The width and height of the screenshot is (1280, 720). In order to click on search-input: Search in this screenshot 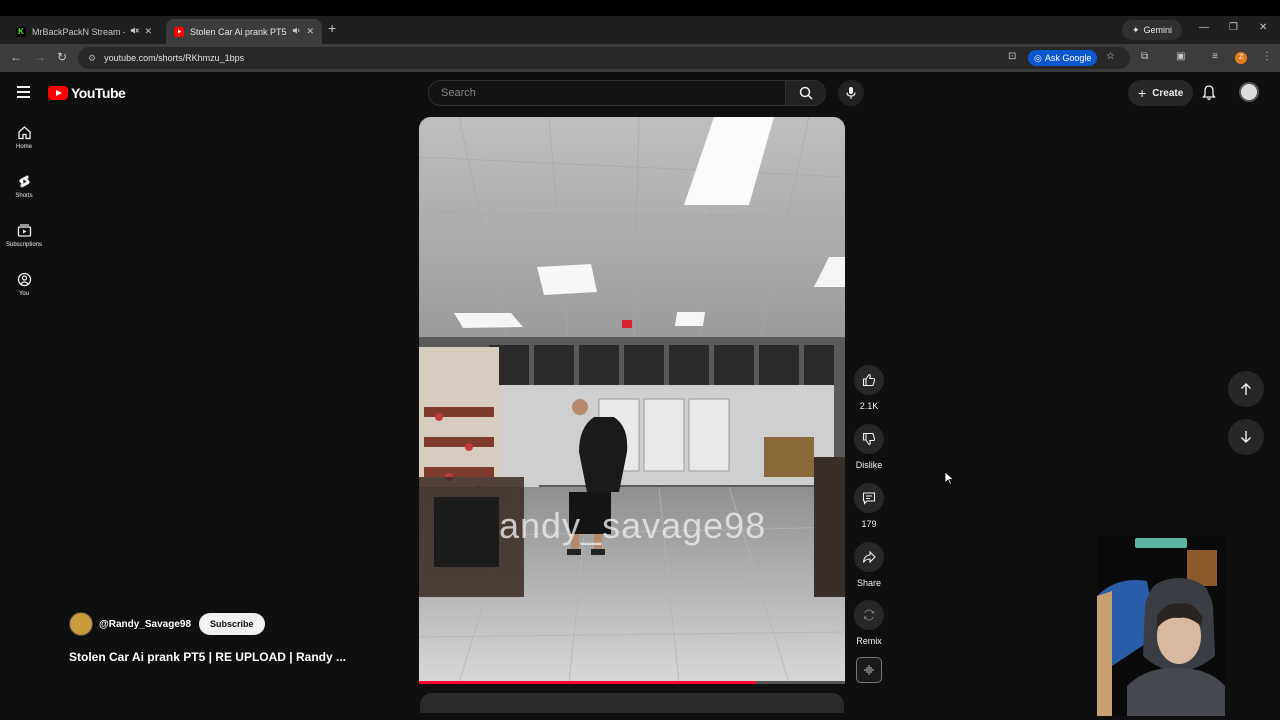, I will do `click(607, 93)`.